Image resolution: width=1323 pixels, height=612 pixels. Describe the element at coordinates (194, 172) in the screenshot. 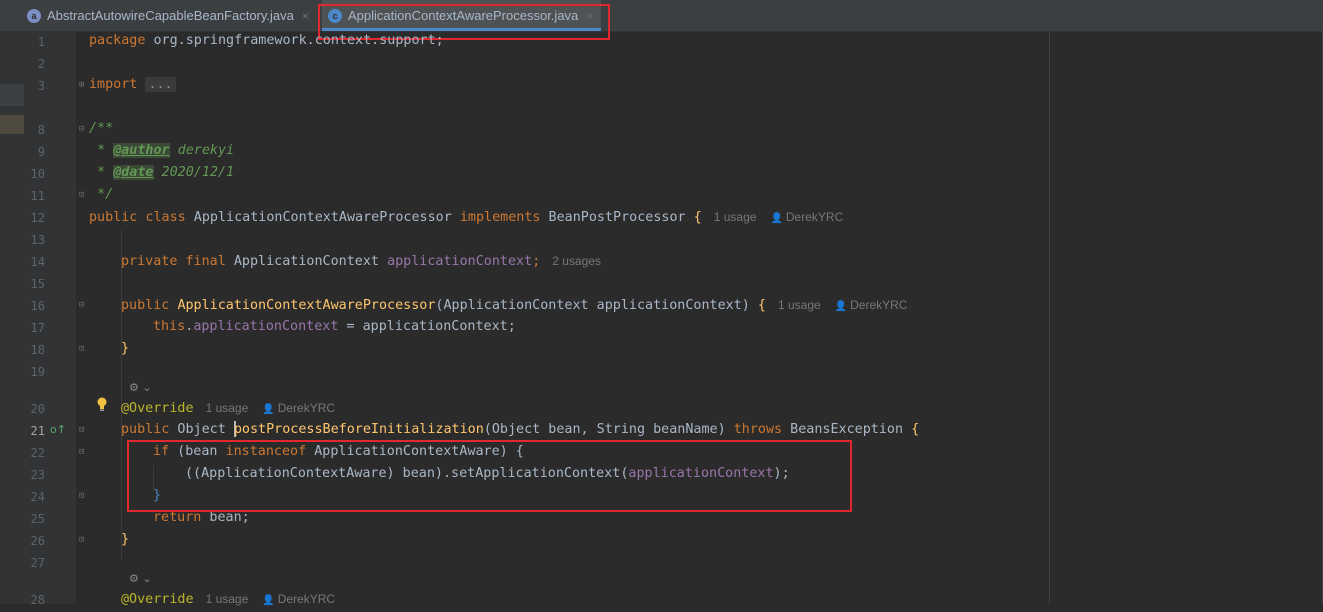

I see `doc-value: 2020/12/1` at that location.